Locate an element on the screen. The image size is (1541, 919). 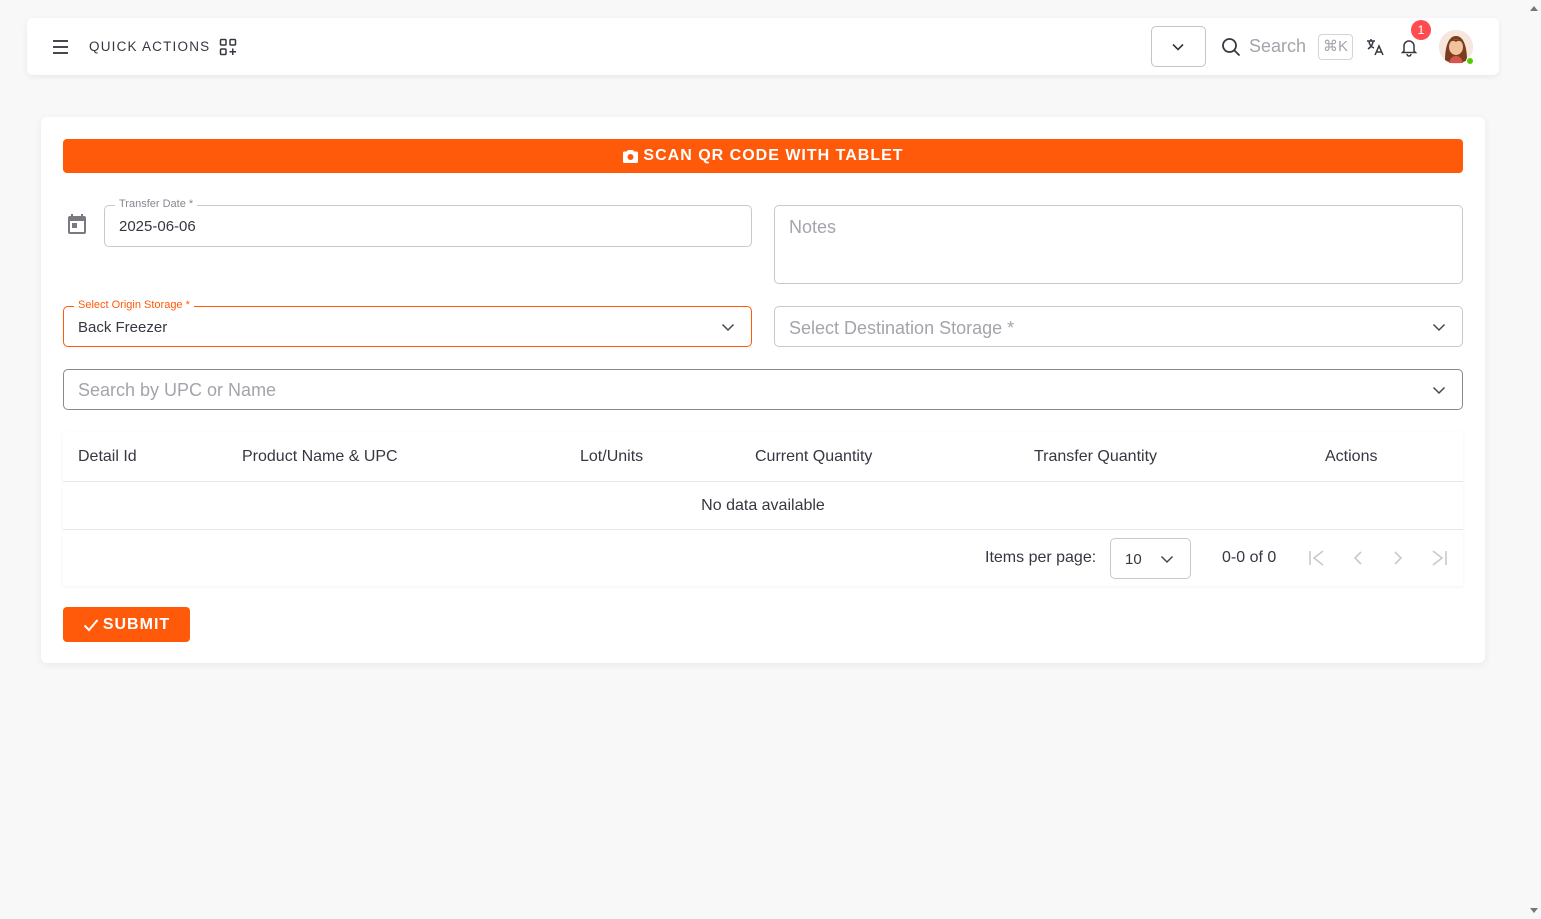
location-select is located at coordinates (1178, 46).